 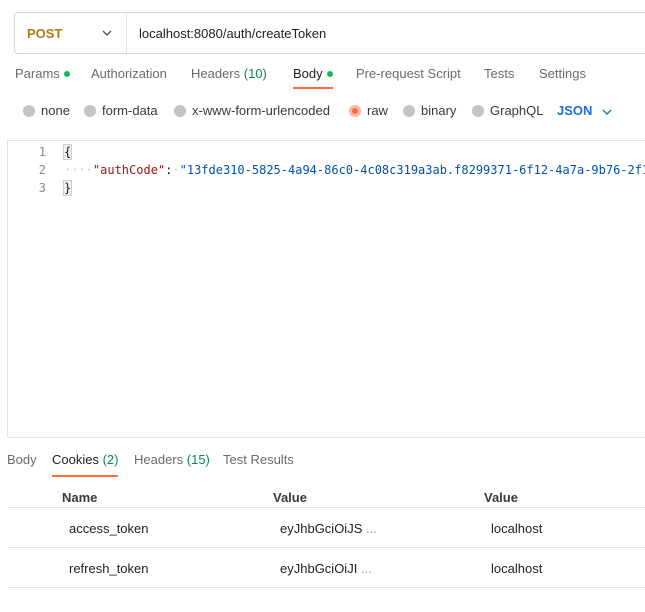 I want to click on tab-settings-label: Settings, so click(x=562, y=73).